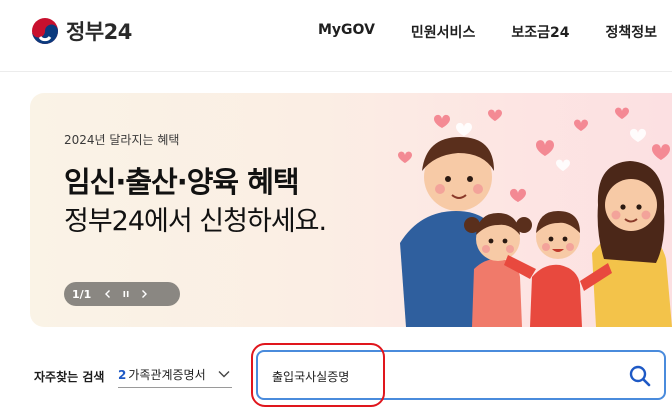  I want to click on chevron-right-icon, so click(145, 294).